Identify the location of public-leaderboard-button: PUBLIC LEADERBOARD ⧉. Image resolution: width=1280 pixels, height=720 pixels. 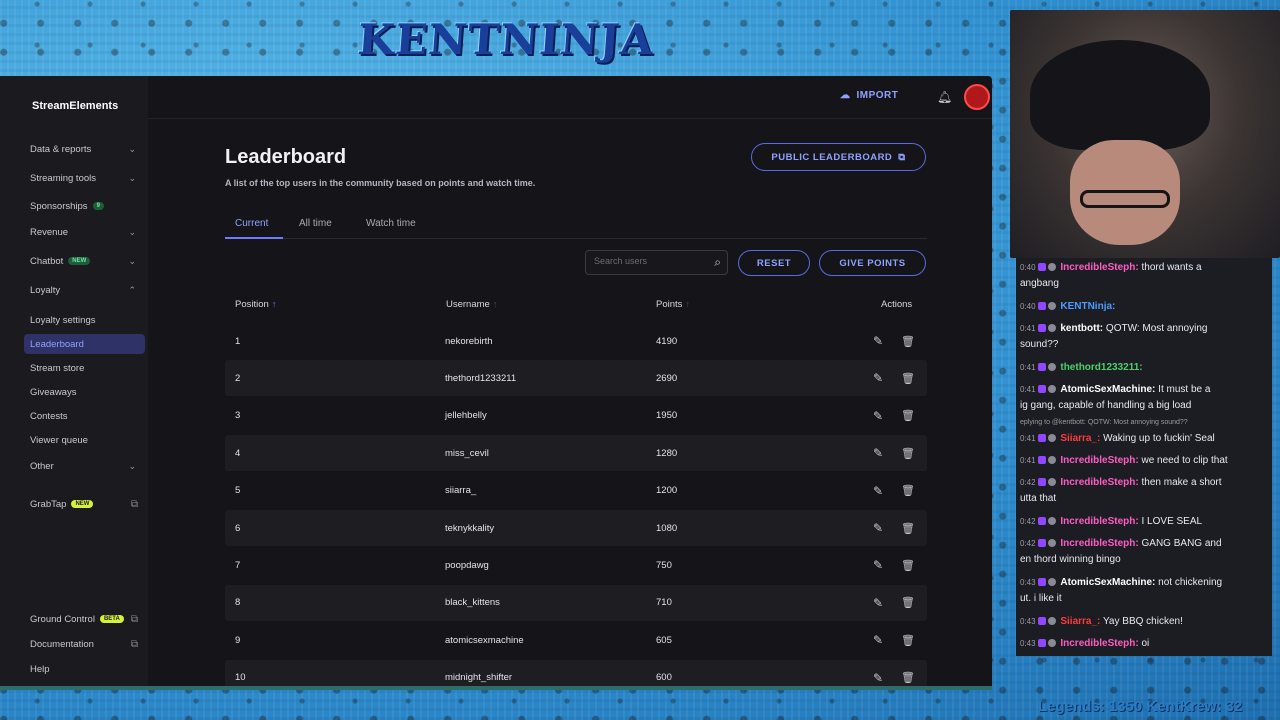
(838, 157).